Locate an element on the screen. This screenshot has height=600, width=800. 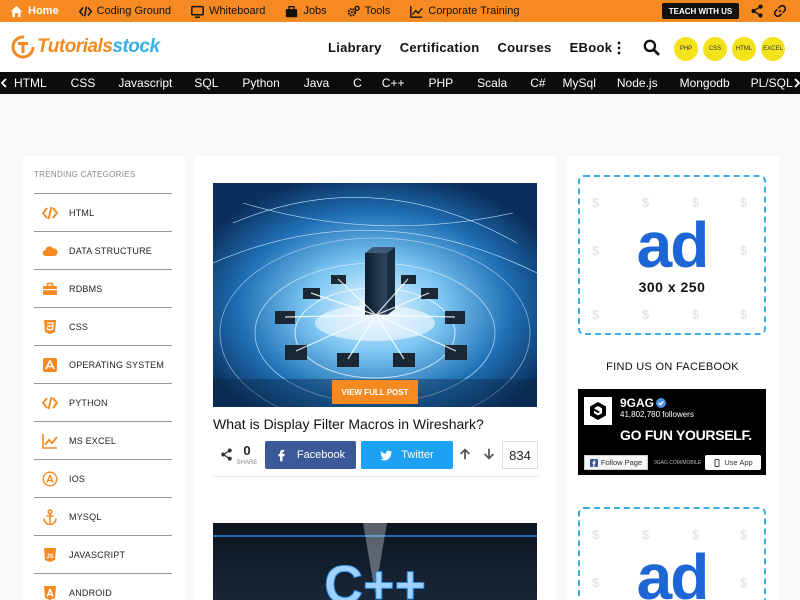
main-nav: Liabrary Certification Courses EBook is located at coordinates (479, 47).